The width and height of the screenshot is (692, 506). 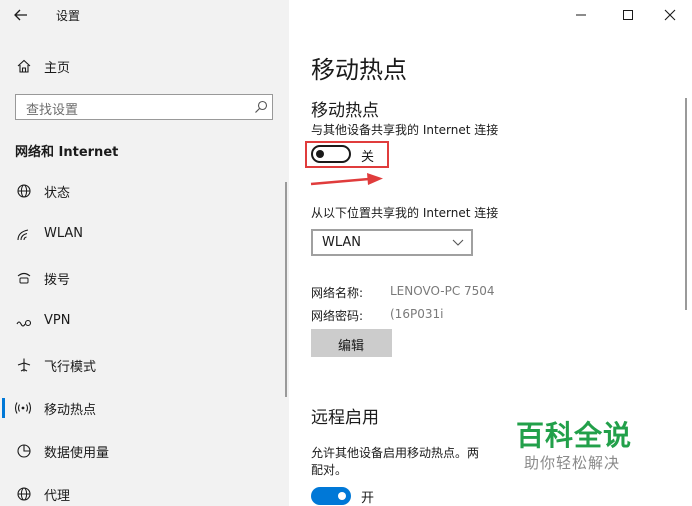 What do you see at coordinates (3, 408) in the screenshot?
I see `selection-indicator` at bounding box center [3, 408].